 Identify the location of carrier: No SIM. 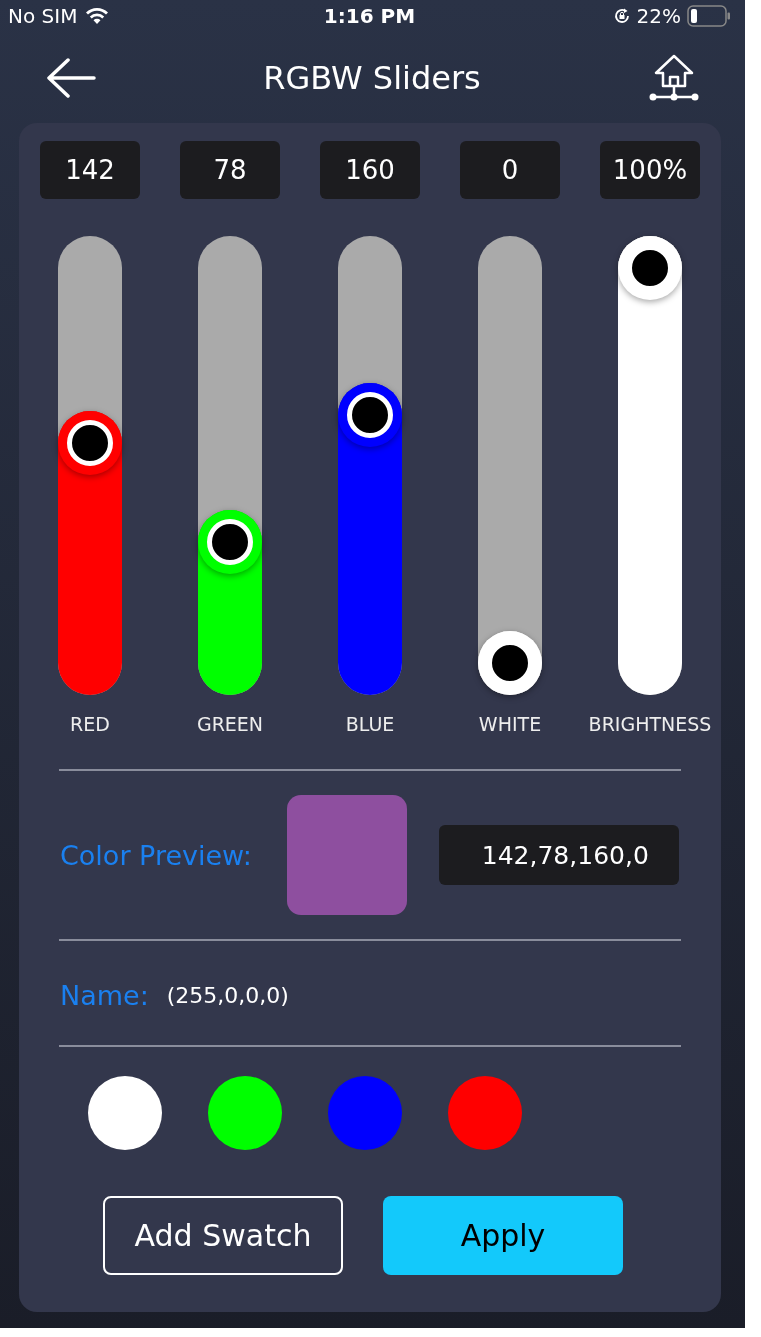
(43, 16).